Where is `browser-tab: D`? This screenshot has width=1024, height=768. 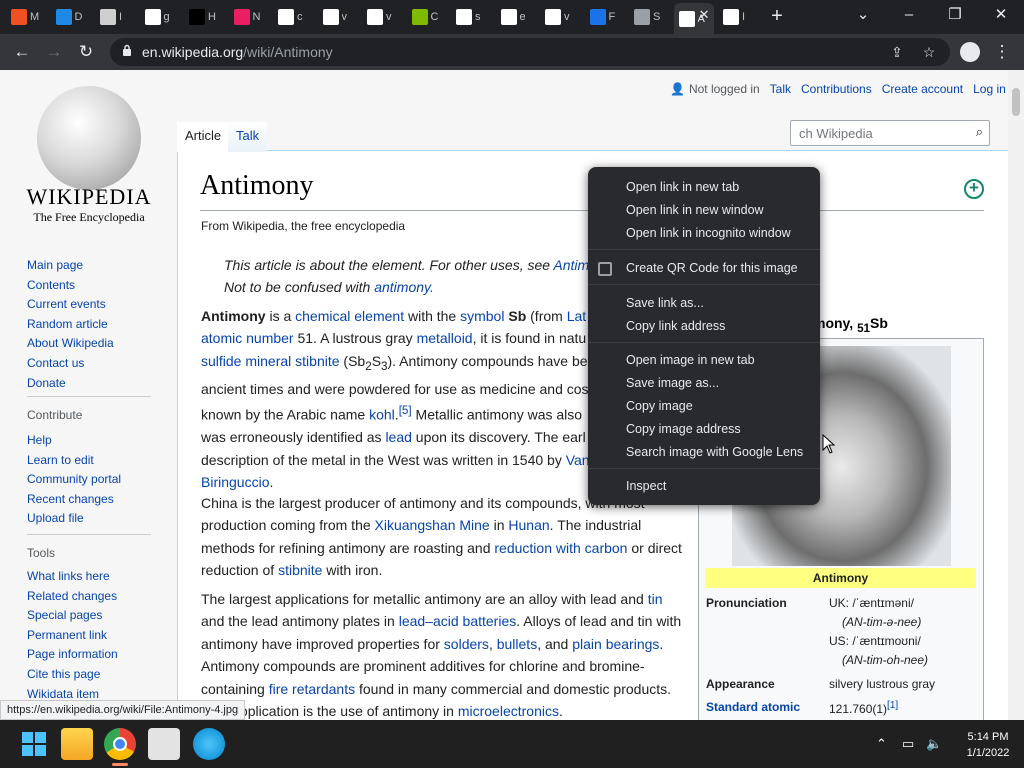
browser-tab: D is located at coordinates (70, 17).